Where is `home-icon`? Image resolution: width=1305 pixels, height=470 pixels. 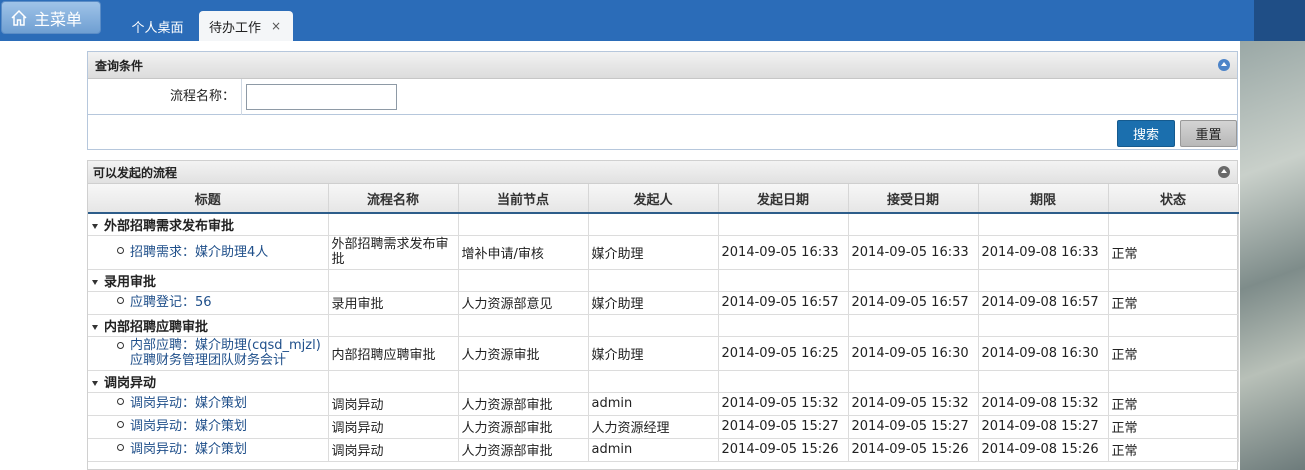 home-icon is located at coordinates (19, 17).